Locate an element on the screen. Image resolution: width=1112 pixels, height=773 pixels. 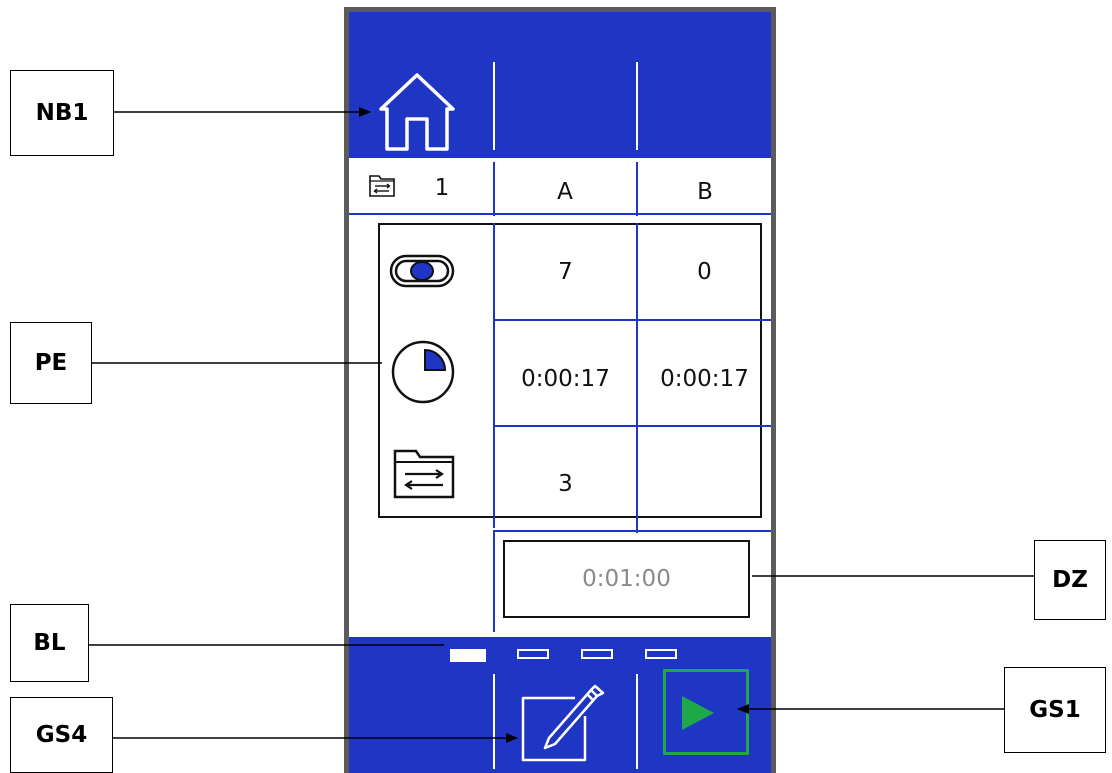
time-b: 0:00:17 is located at coordinates (704, 379).